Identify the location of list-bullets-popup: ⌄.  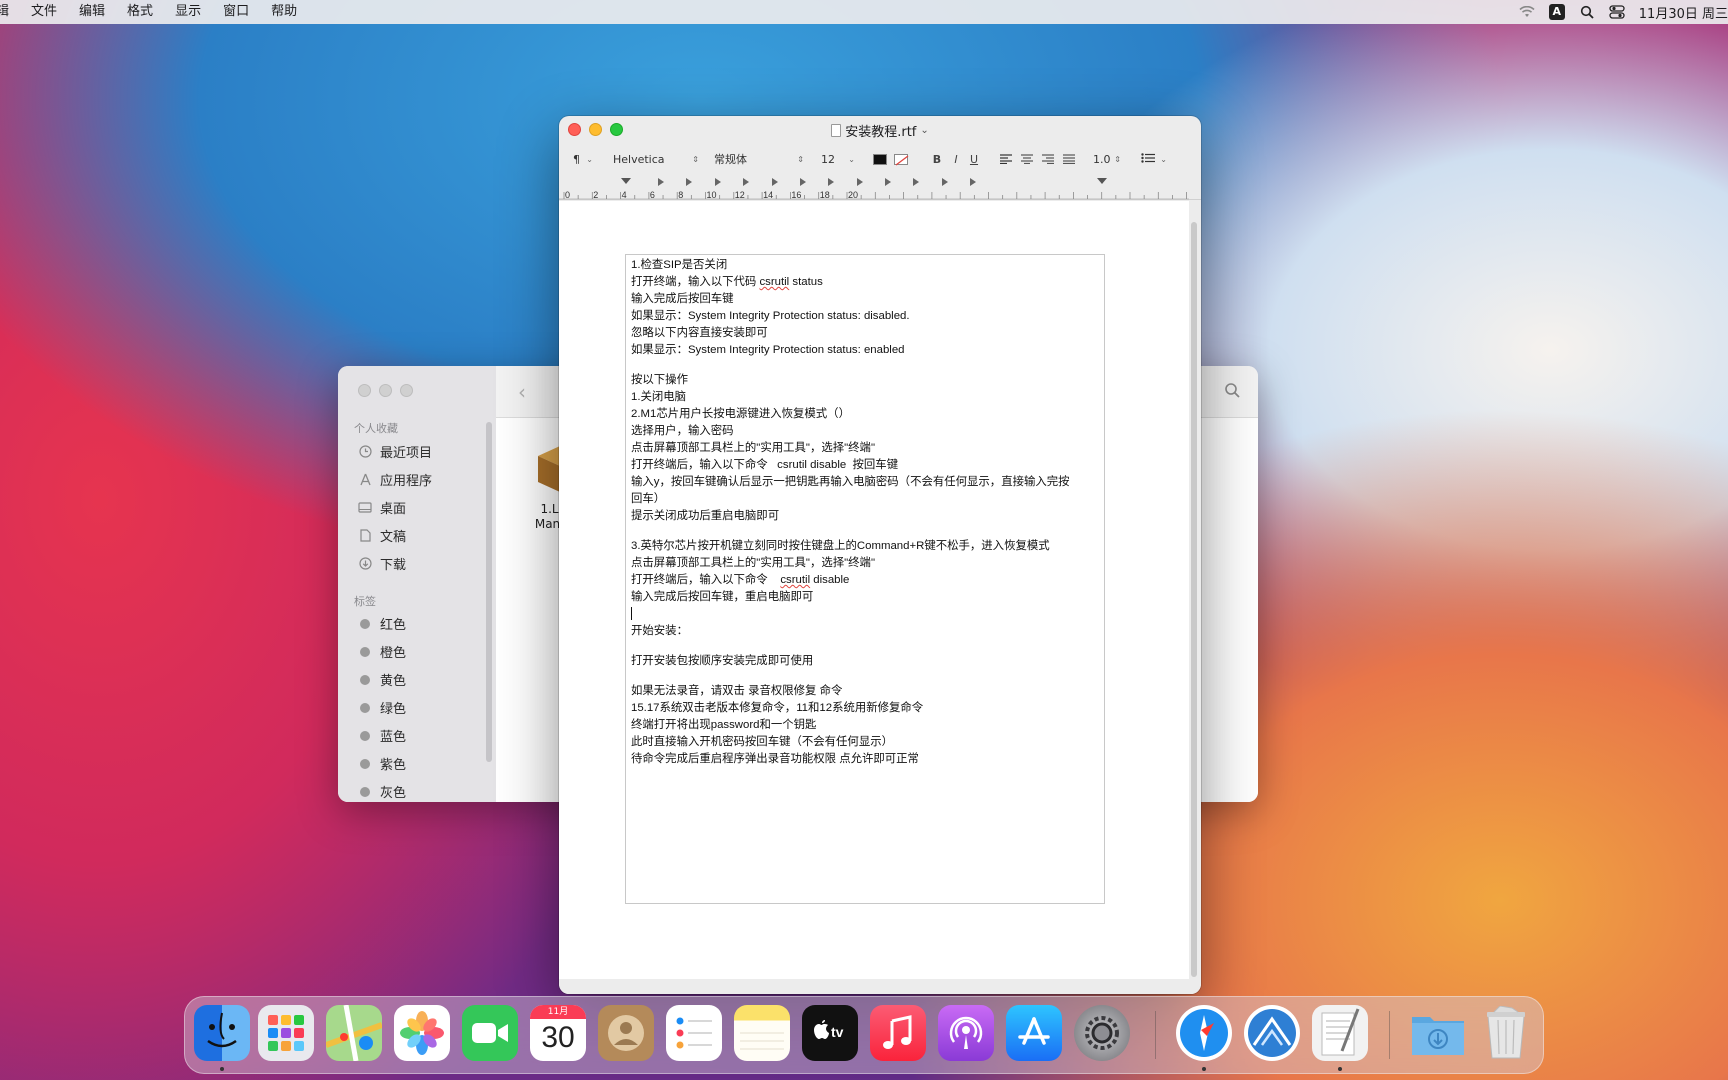
(1154, 159).